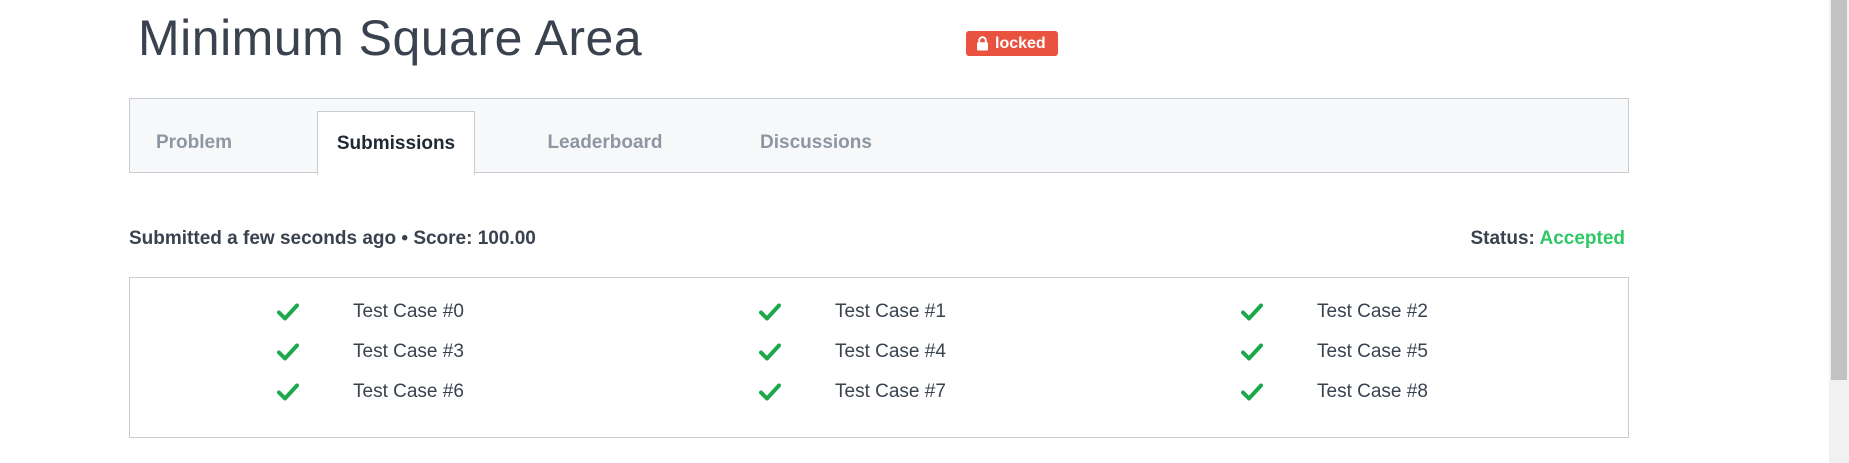  What do you see at coordinates (408, 391) in the screenshot?
I see `test-case-label: Test Case #6` at bounding box center [408, 391].